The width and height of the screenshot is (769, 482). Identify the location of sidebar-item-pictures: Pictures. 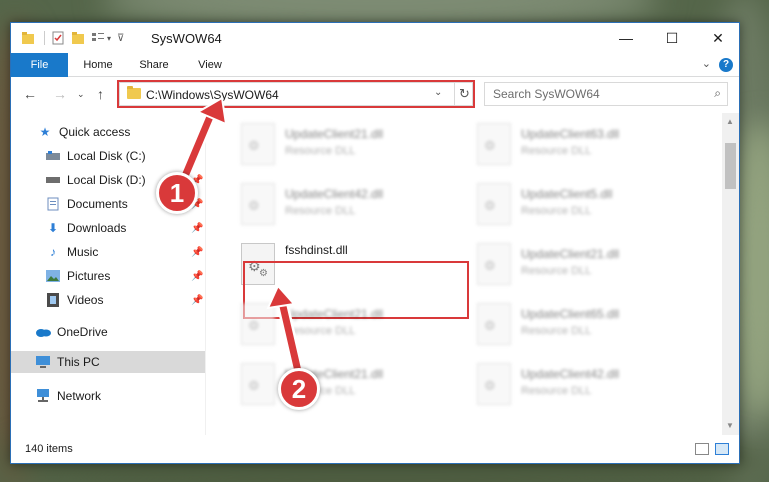
(77, 276).